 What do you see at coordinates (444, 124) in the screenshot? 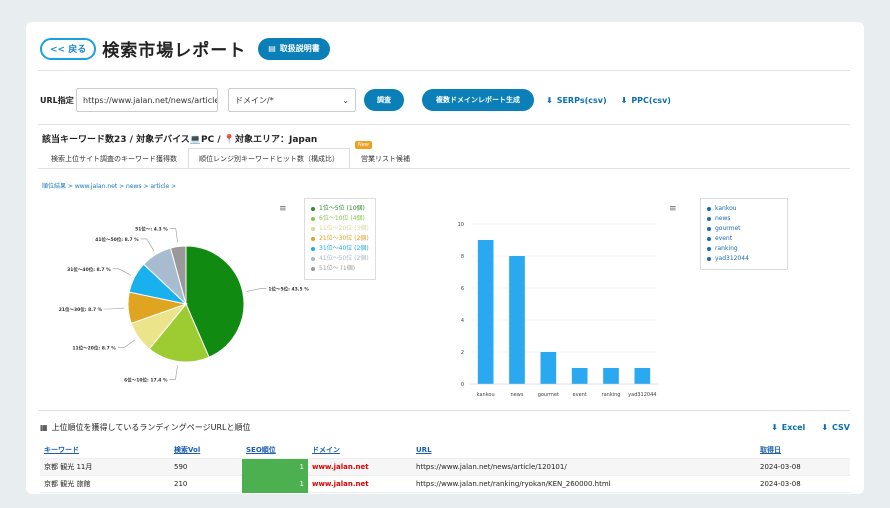
I see `form-divider` at bounding box center [444, 124].